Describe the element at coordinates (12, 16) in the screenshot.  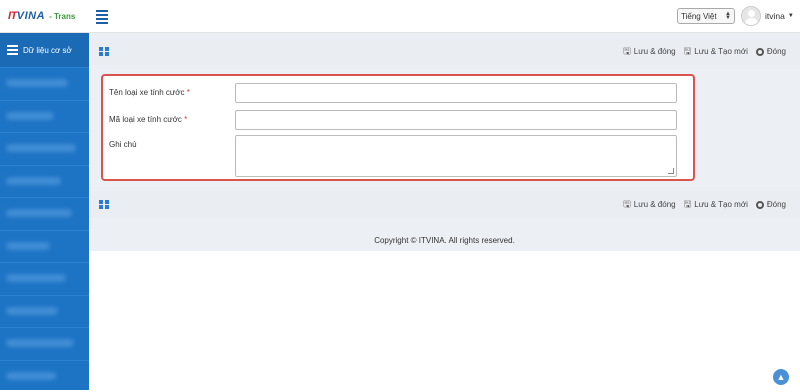
I see `logo-it: IT` at that location.